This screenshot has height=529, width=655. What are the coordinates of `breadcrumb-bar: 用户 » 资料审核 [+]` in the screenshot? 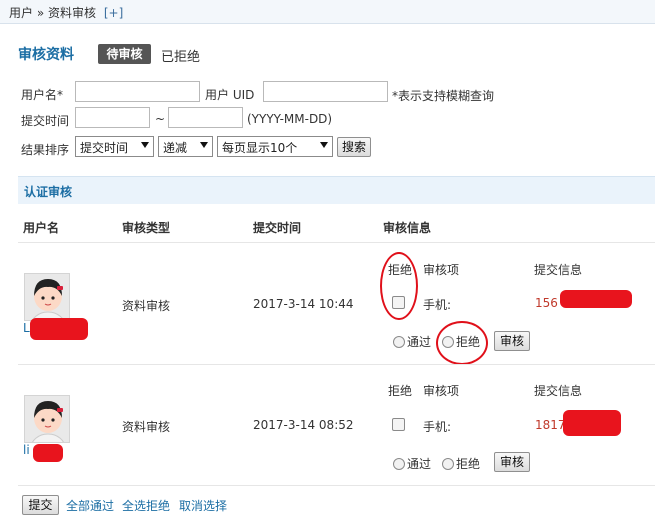 It's located at (327, 12).